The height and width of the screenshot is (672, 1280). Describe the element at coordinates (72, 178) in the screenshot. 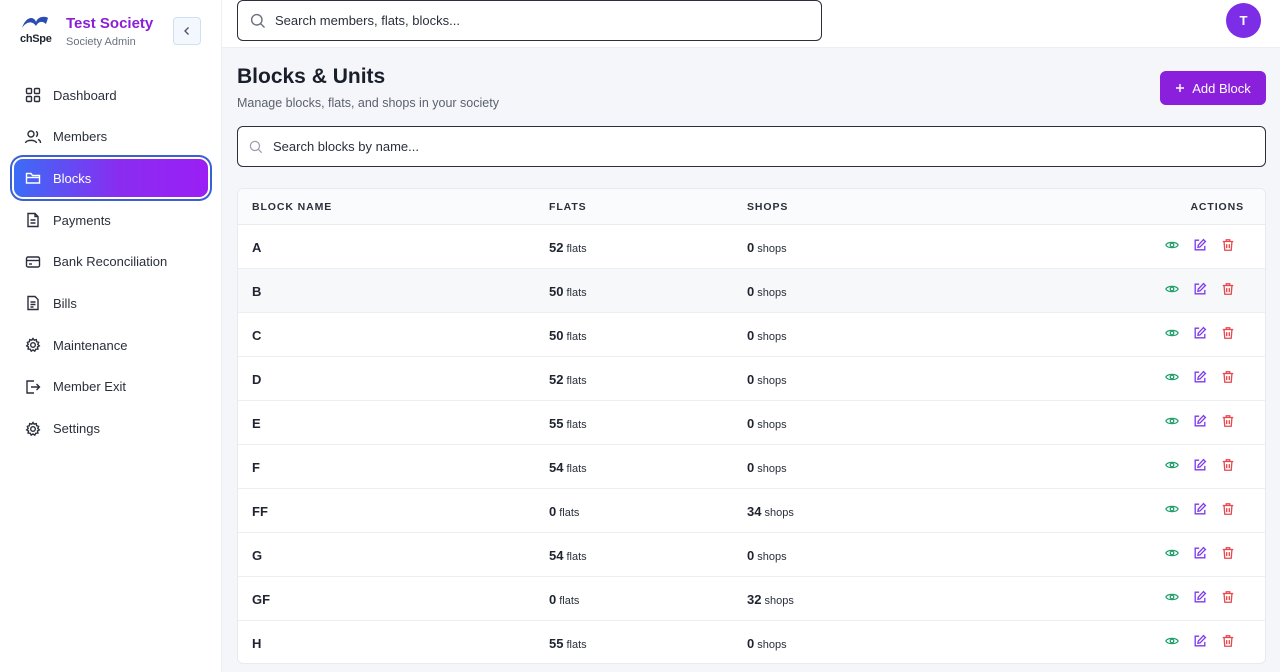

I see `sidebar-item-label: Blocks` at that location.